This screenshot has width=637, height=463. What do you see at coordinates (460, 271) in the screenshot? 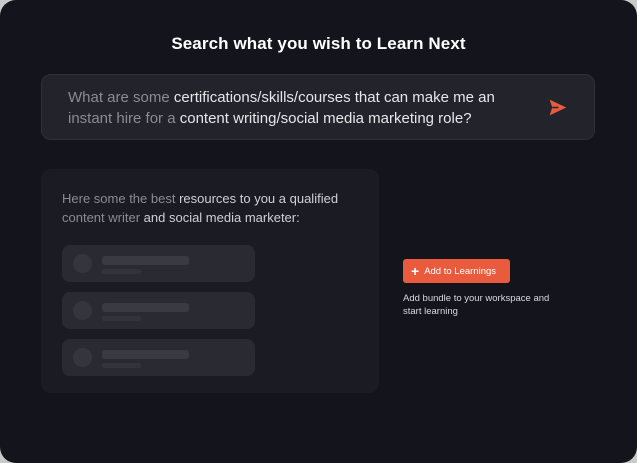
I see `add-to-learnings-label: Add to Learnings` at bounding box center [460, 271].